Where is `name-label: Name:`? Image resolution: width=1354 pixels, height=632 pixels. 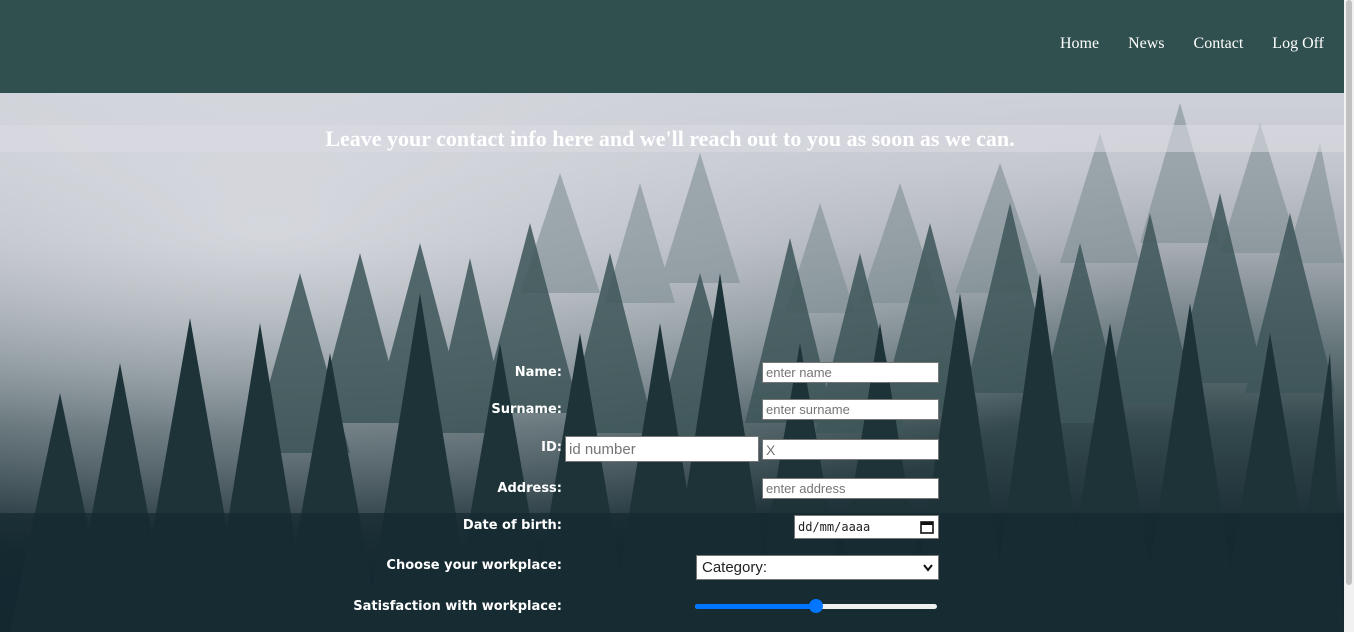 name-label: Name: is located at coordinates (538, 372).